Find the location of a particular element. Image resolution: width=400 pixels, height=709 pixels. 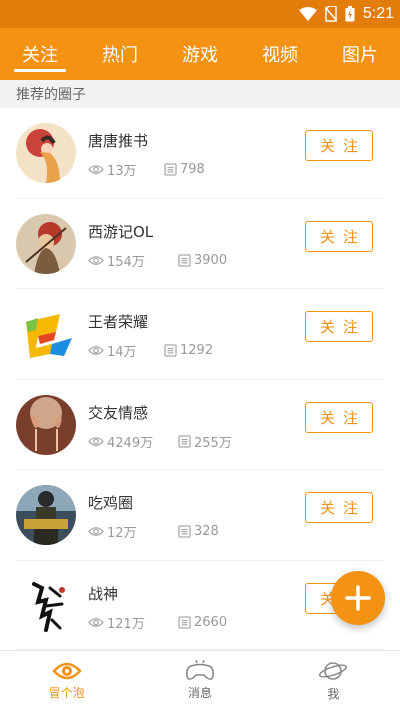

posts-count: 2660 is located at coordinates (211, 622).